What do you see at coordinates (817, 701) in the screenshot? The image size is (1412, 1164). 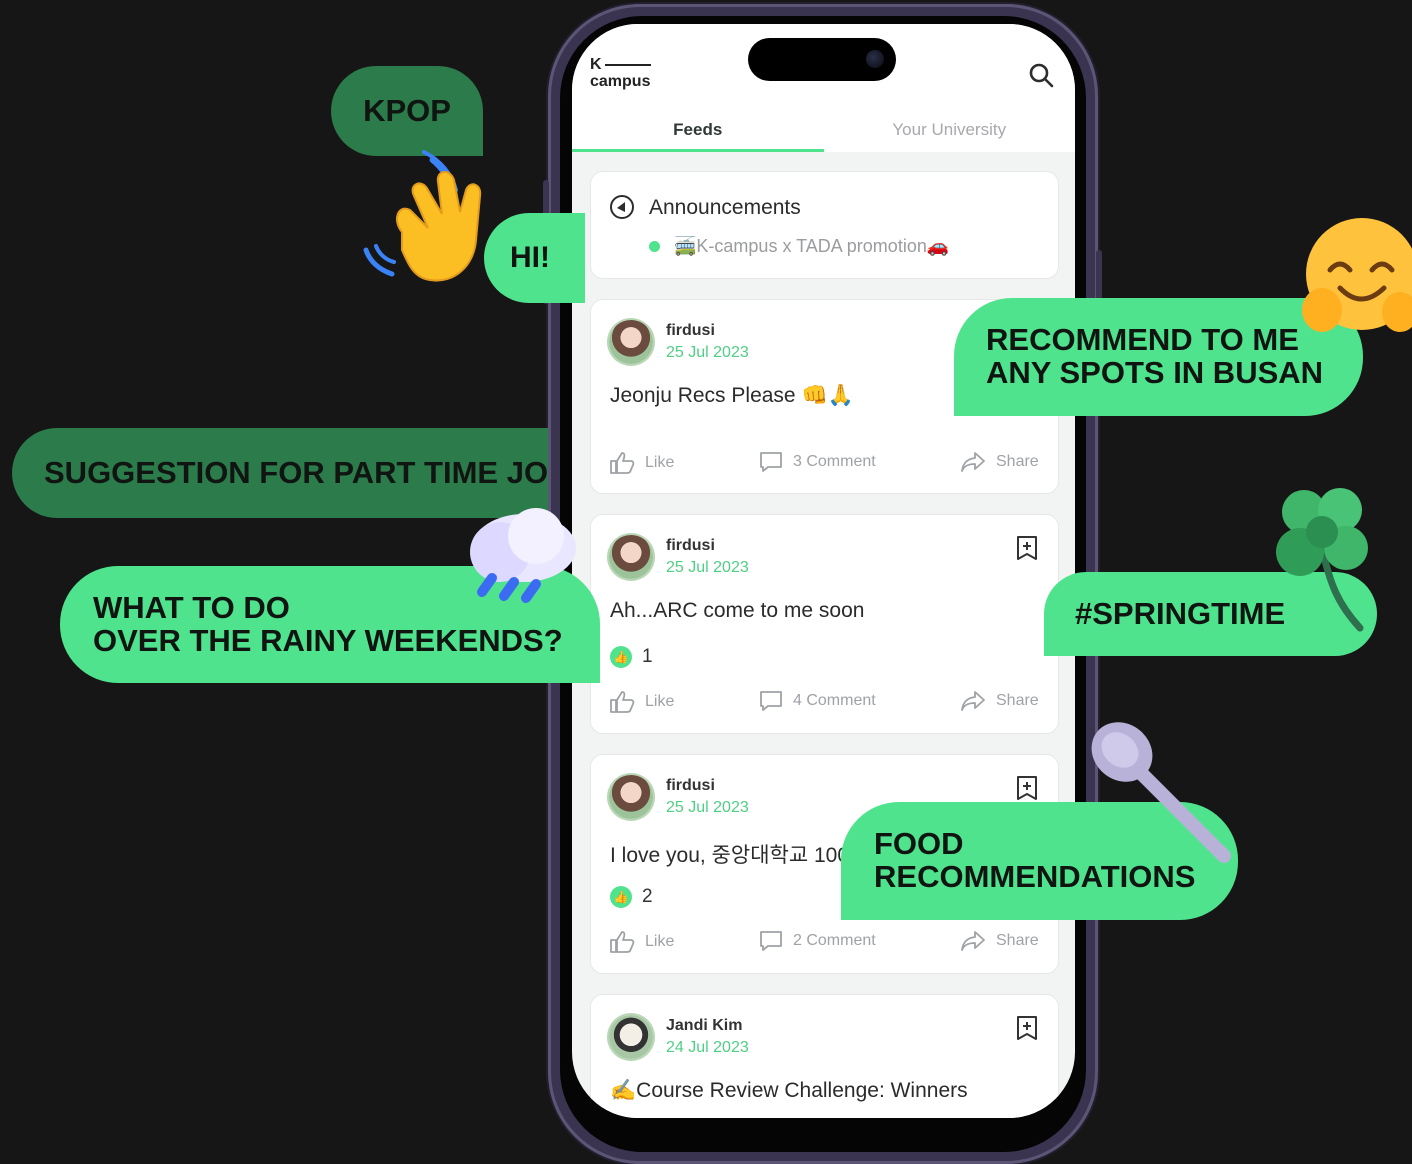 I see `comment-button: 4 Comment` at bounding box center [817, 701].